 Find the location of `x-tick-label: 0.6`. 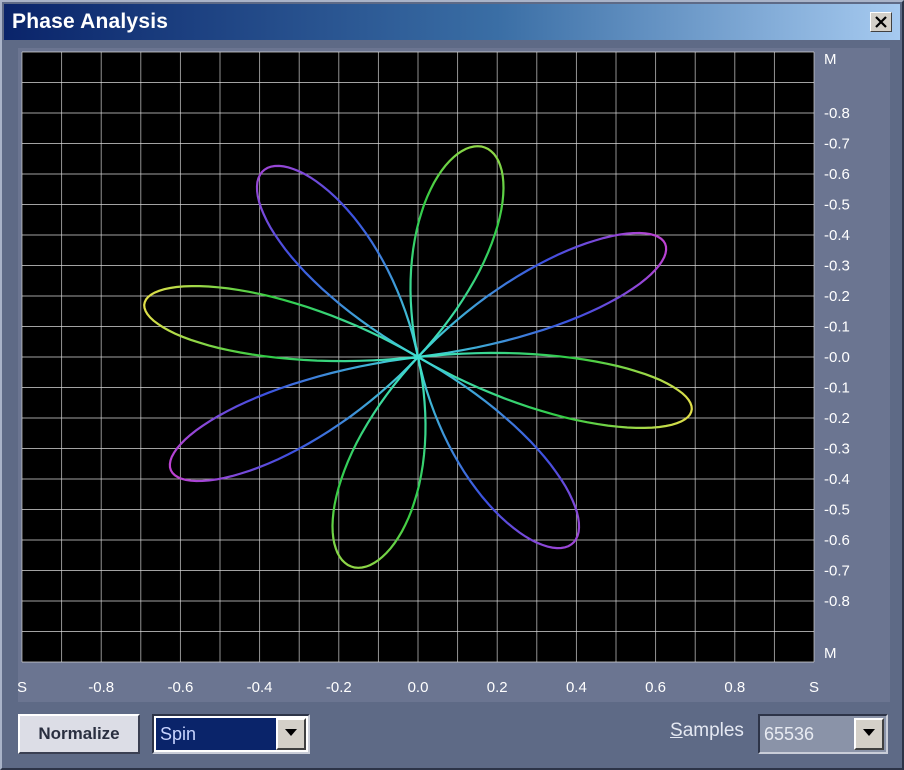

x-tick-label: 0.6 is located at coordinates (655, 687).